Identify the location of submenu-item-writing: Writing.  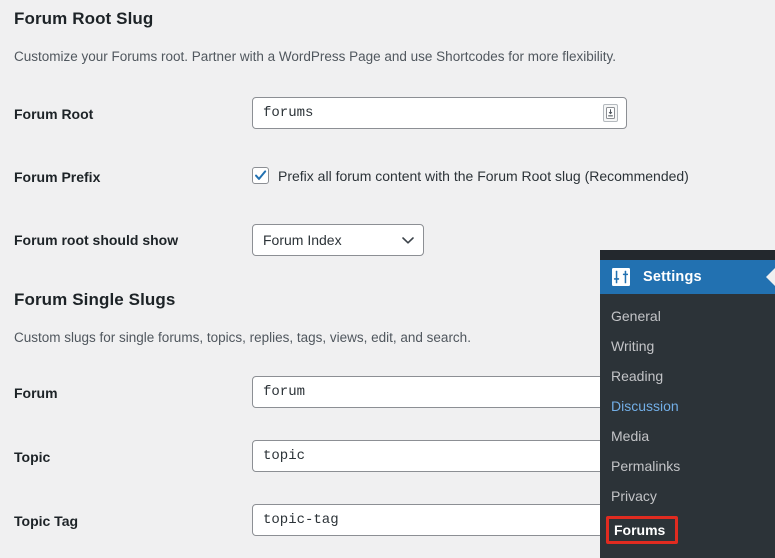
(687, 346).